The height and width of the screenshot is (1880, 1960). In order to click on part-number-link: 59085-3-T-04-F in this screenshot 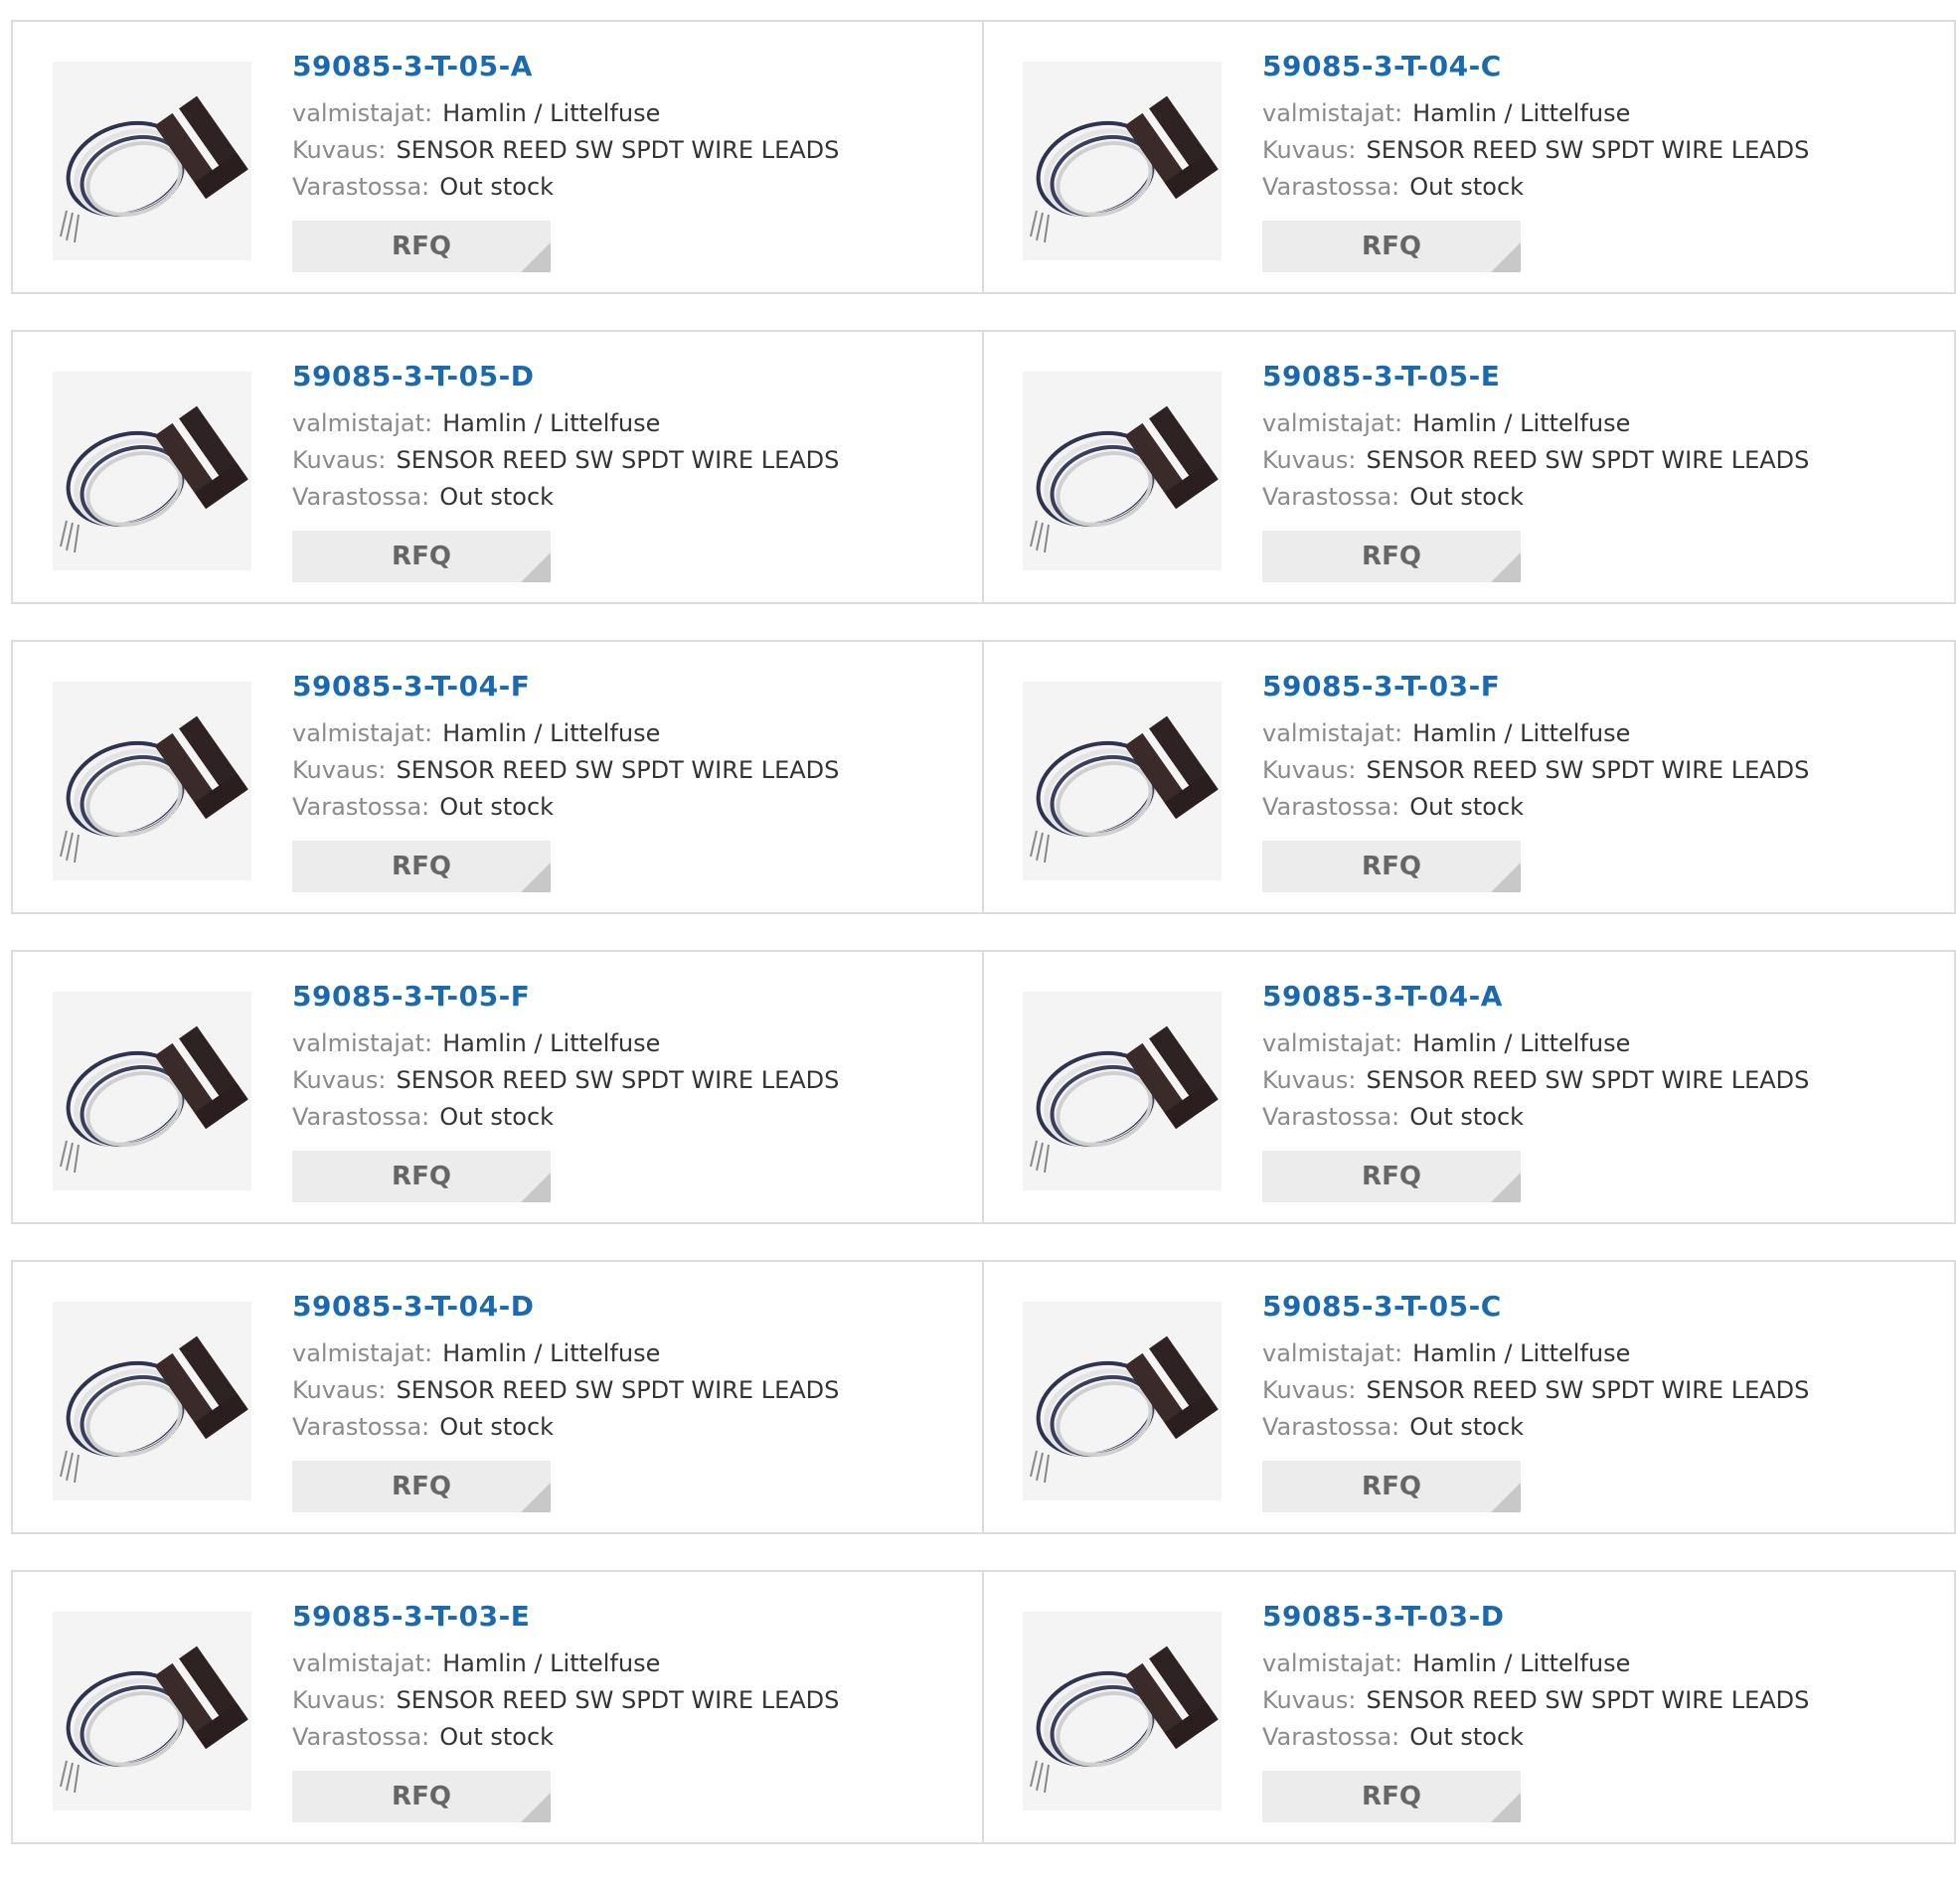, I will do `click(632, 687)`.